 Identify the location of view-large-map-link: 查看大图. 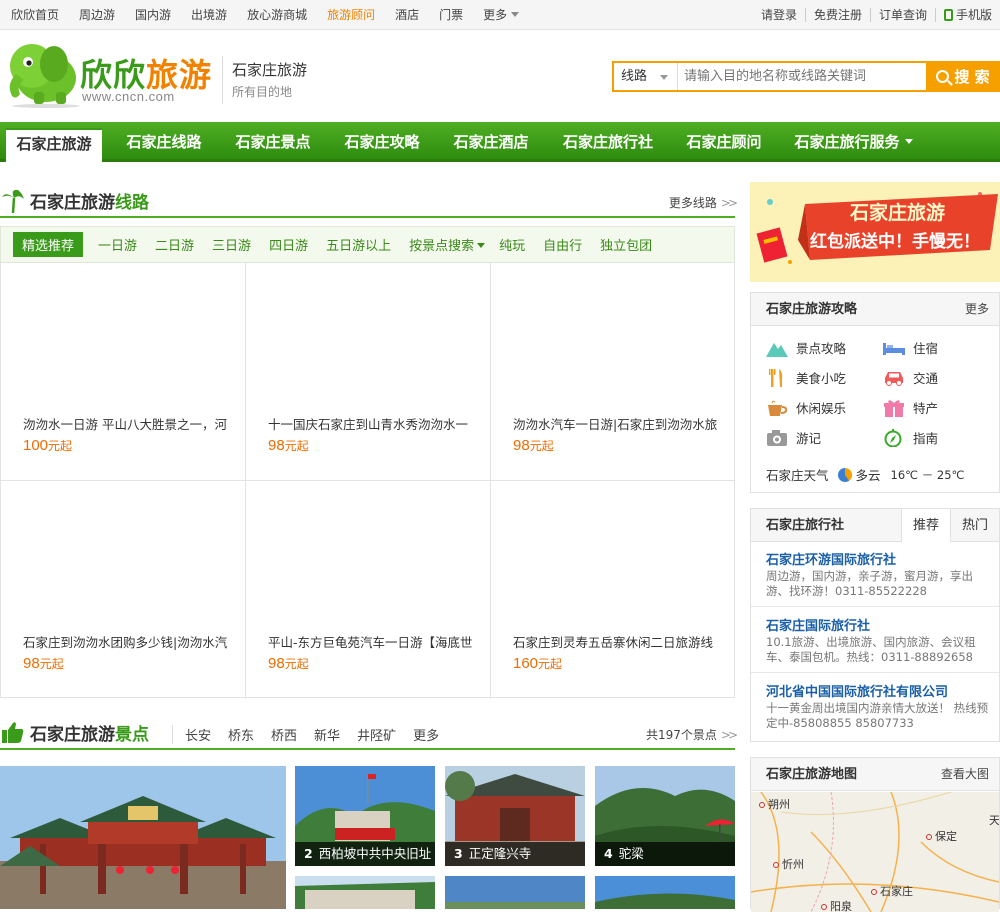
(965, 774).